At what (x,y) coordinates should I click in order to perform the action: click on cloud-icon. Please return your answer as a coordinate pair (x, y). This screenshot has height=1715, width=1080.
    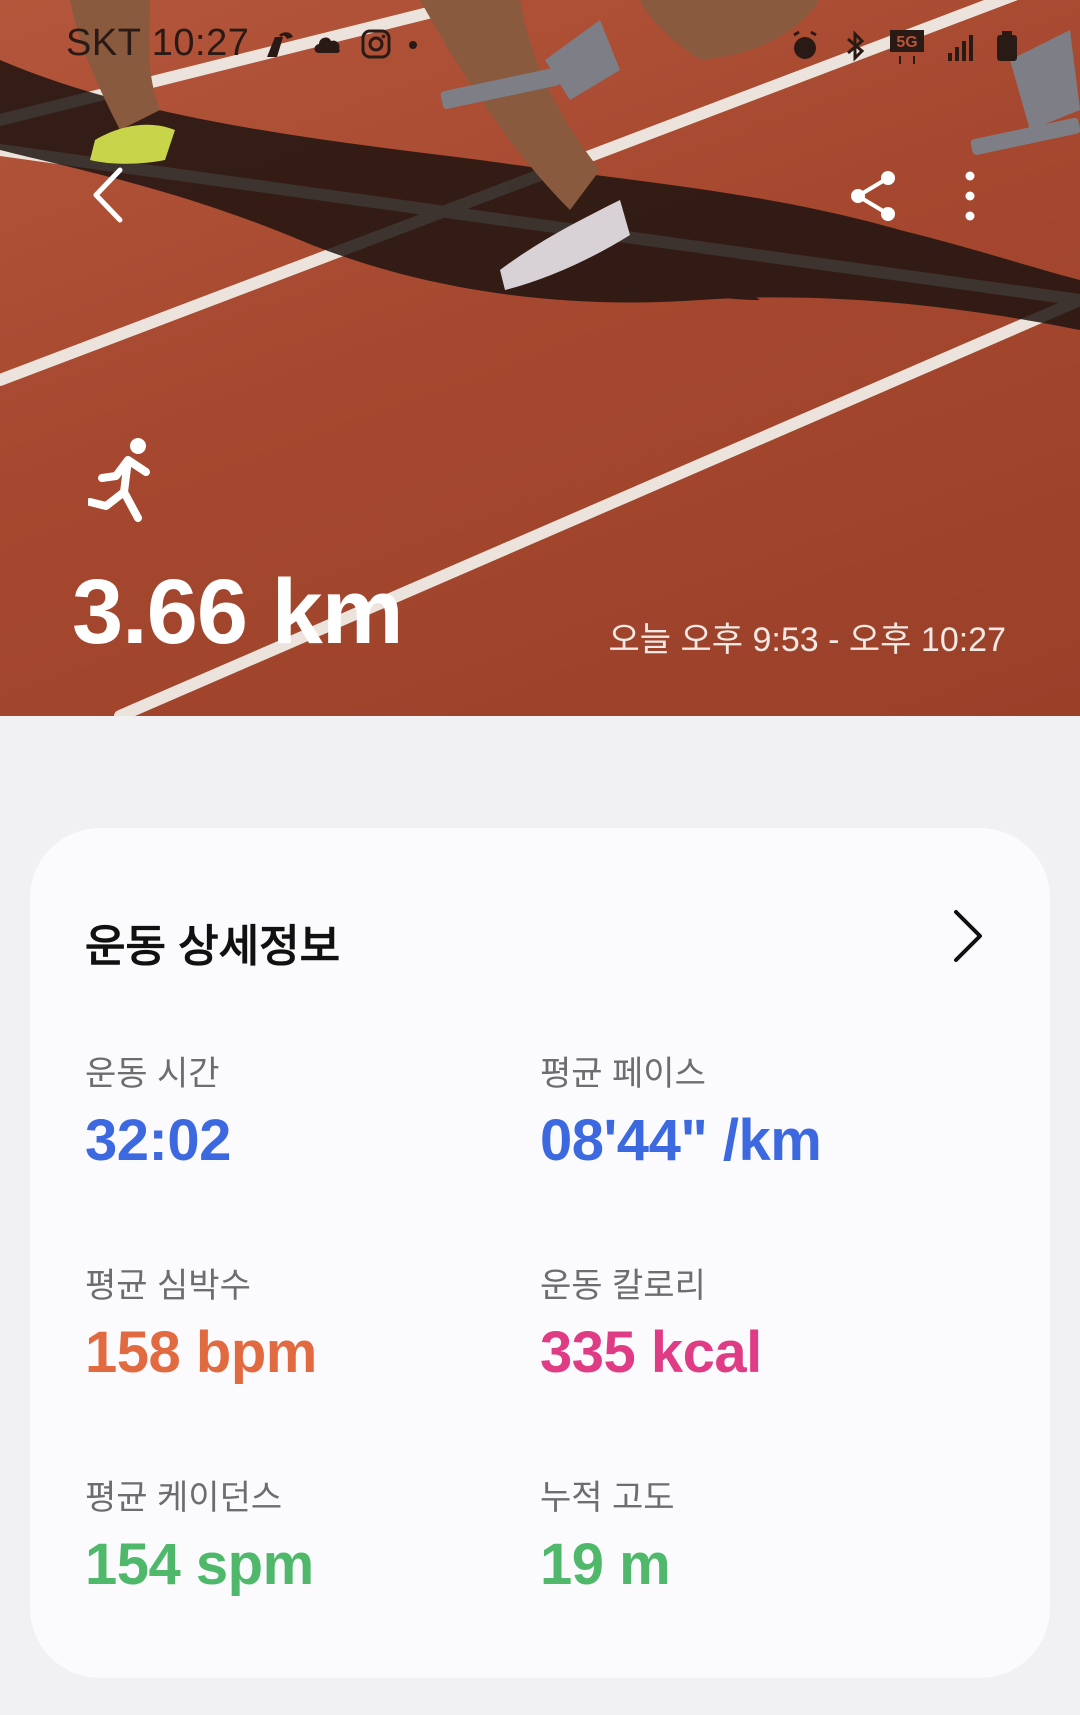
    Looking at the image, I should click on (327, 44).